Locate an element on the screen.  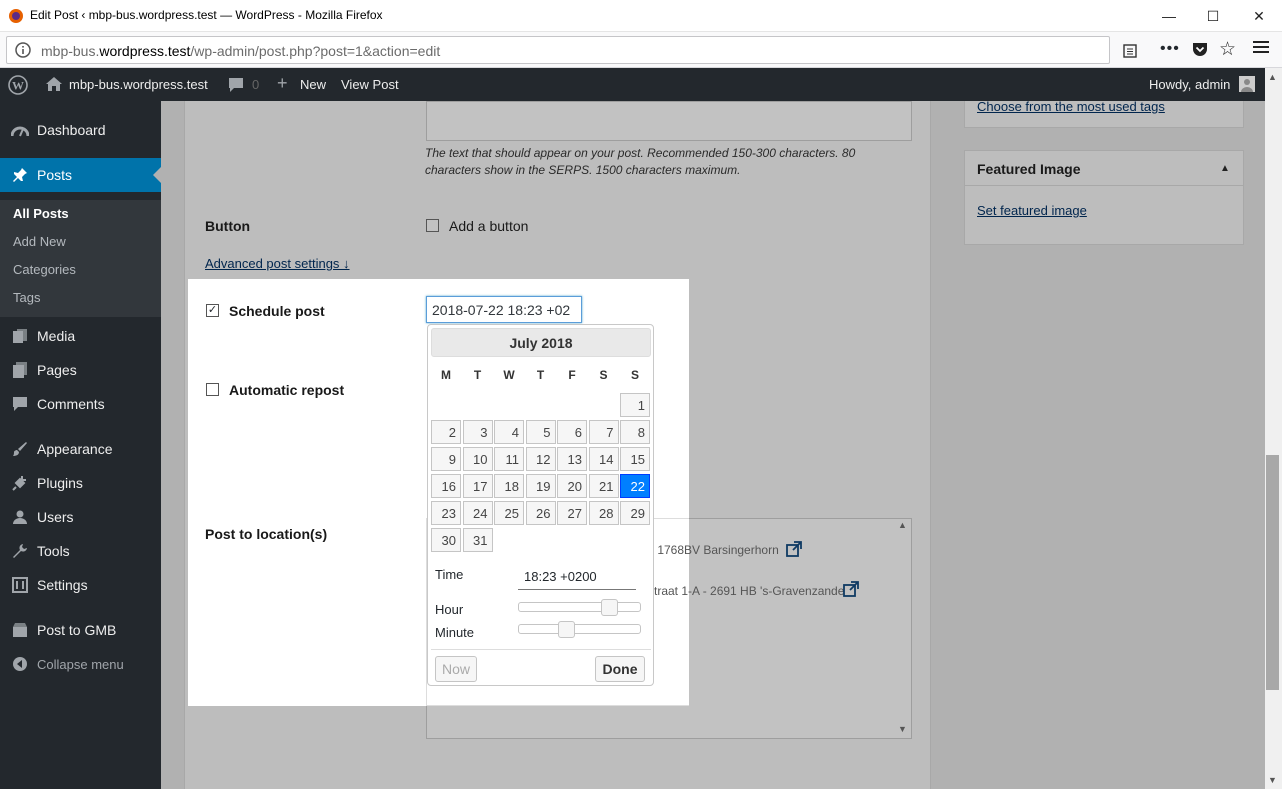
schedule-checkbox: ✓ is located at coordinates (212, 310).